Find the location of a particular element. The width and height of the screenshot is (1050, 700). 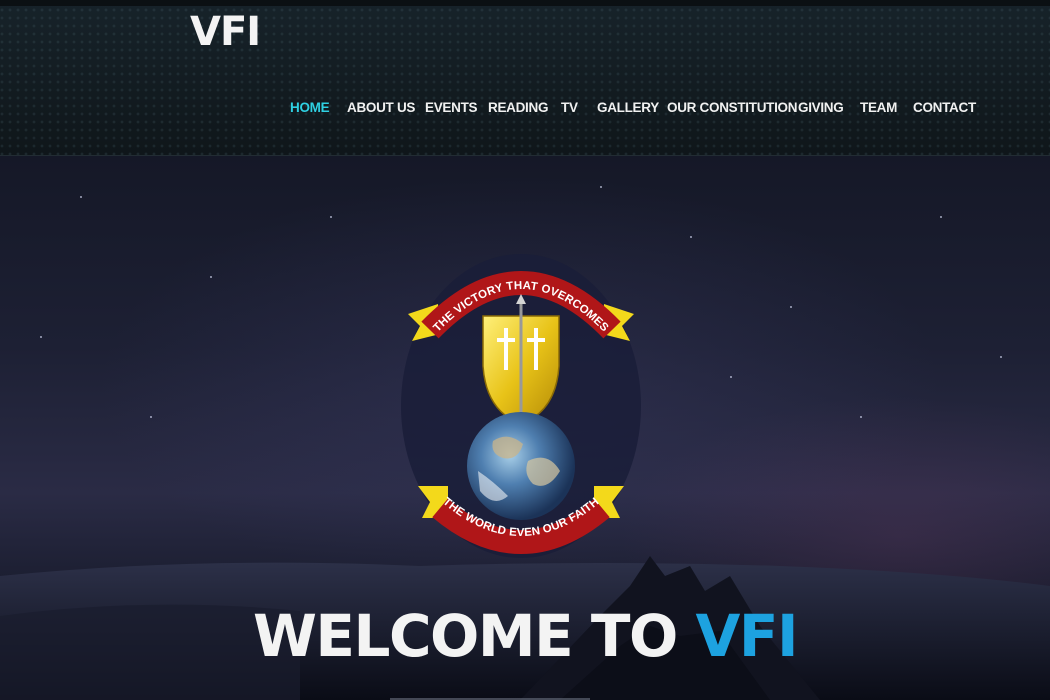

site-logo: VFI is located at coordinates (225, 32).